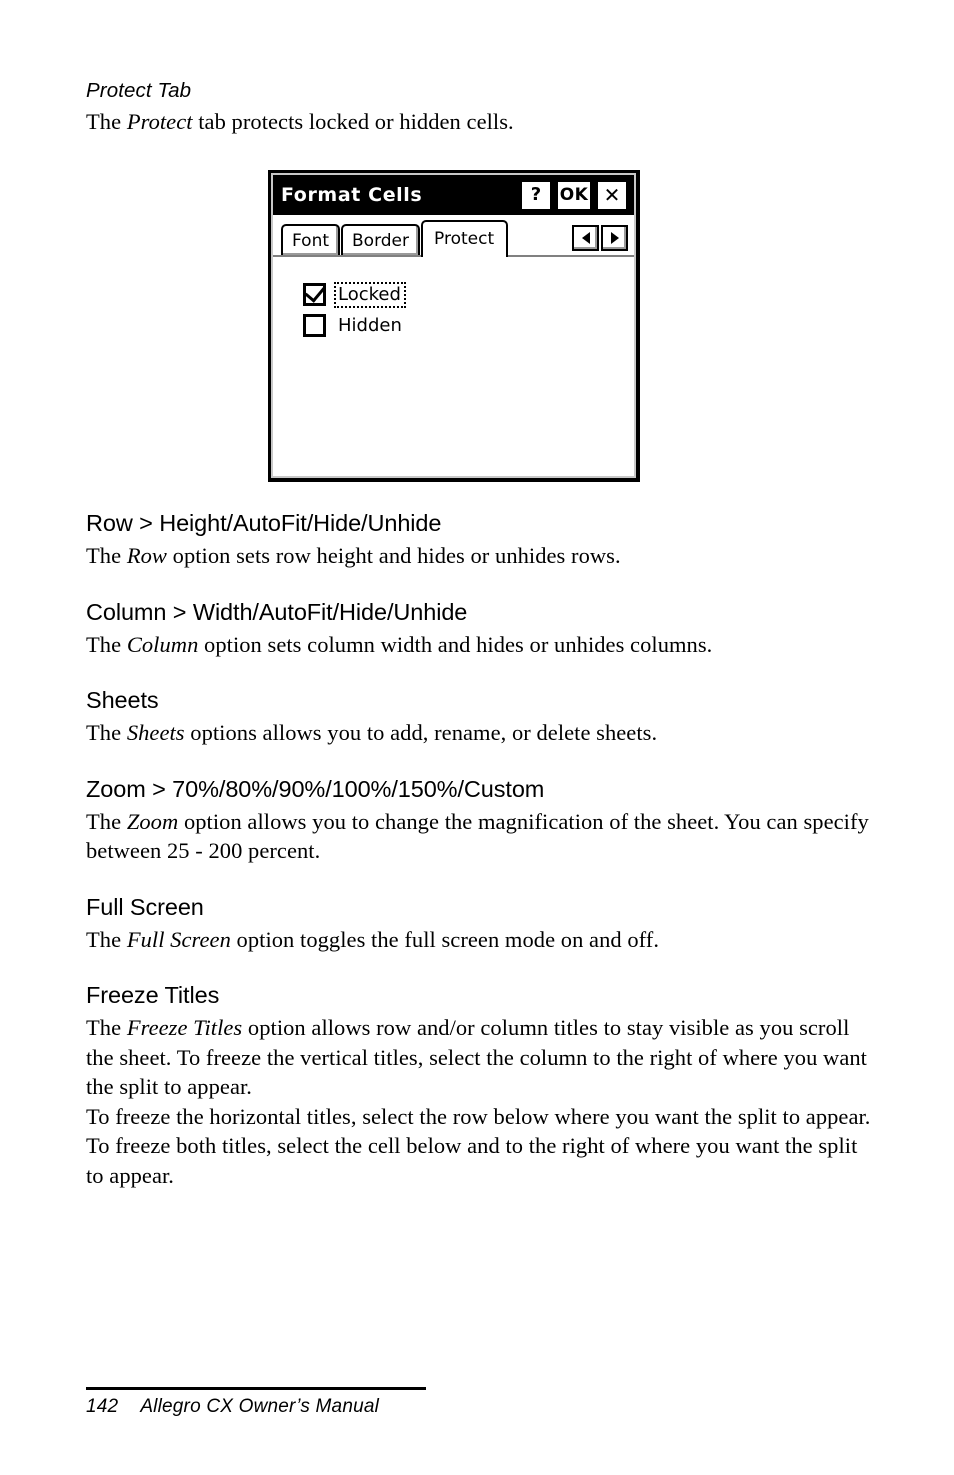 The height and width of the screenshot is (1475, 954). Describe the element at coordinates (153, 995) in the screenshot. I see `section-heading-freeze-titles: Freeze Titles` at that location.